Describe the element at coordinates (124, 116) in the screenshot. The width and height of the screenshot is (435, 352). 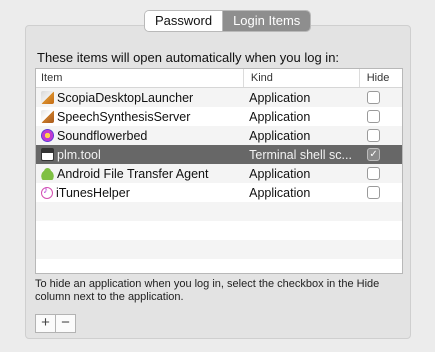
I see `item-name: SpeechSynthesisServer` at that location.